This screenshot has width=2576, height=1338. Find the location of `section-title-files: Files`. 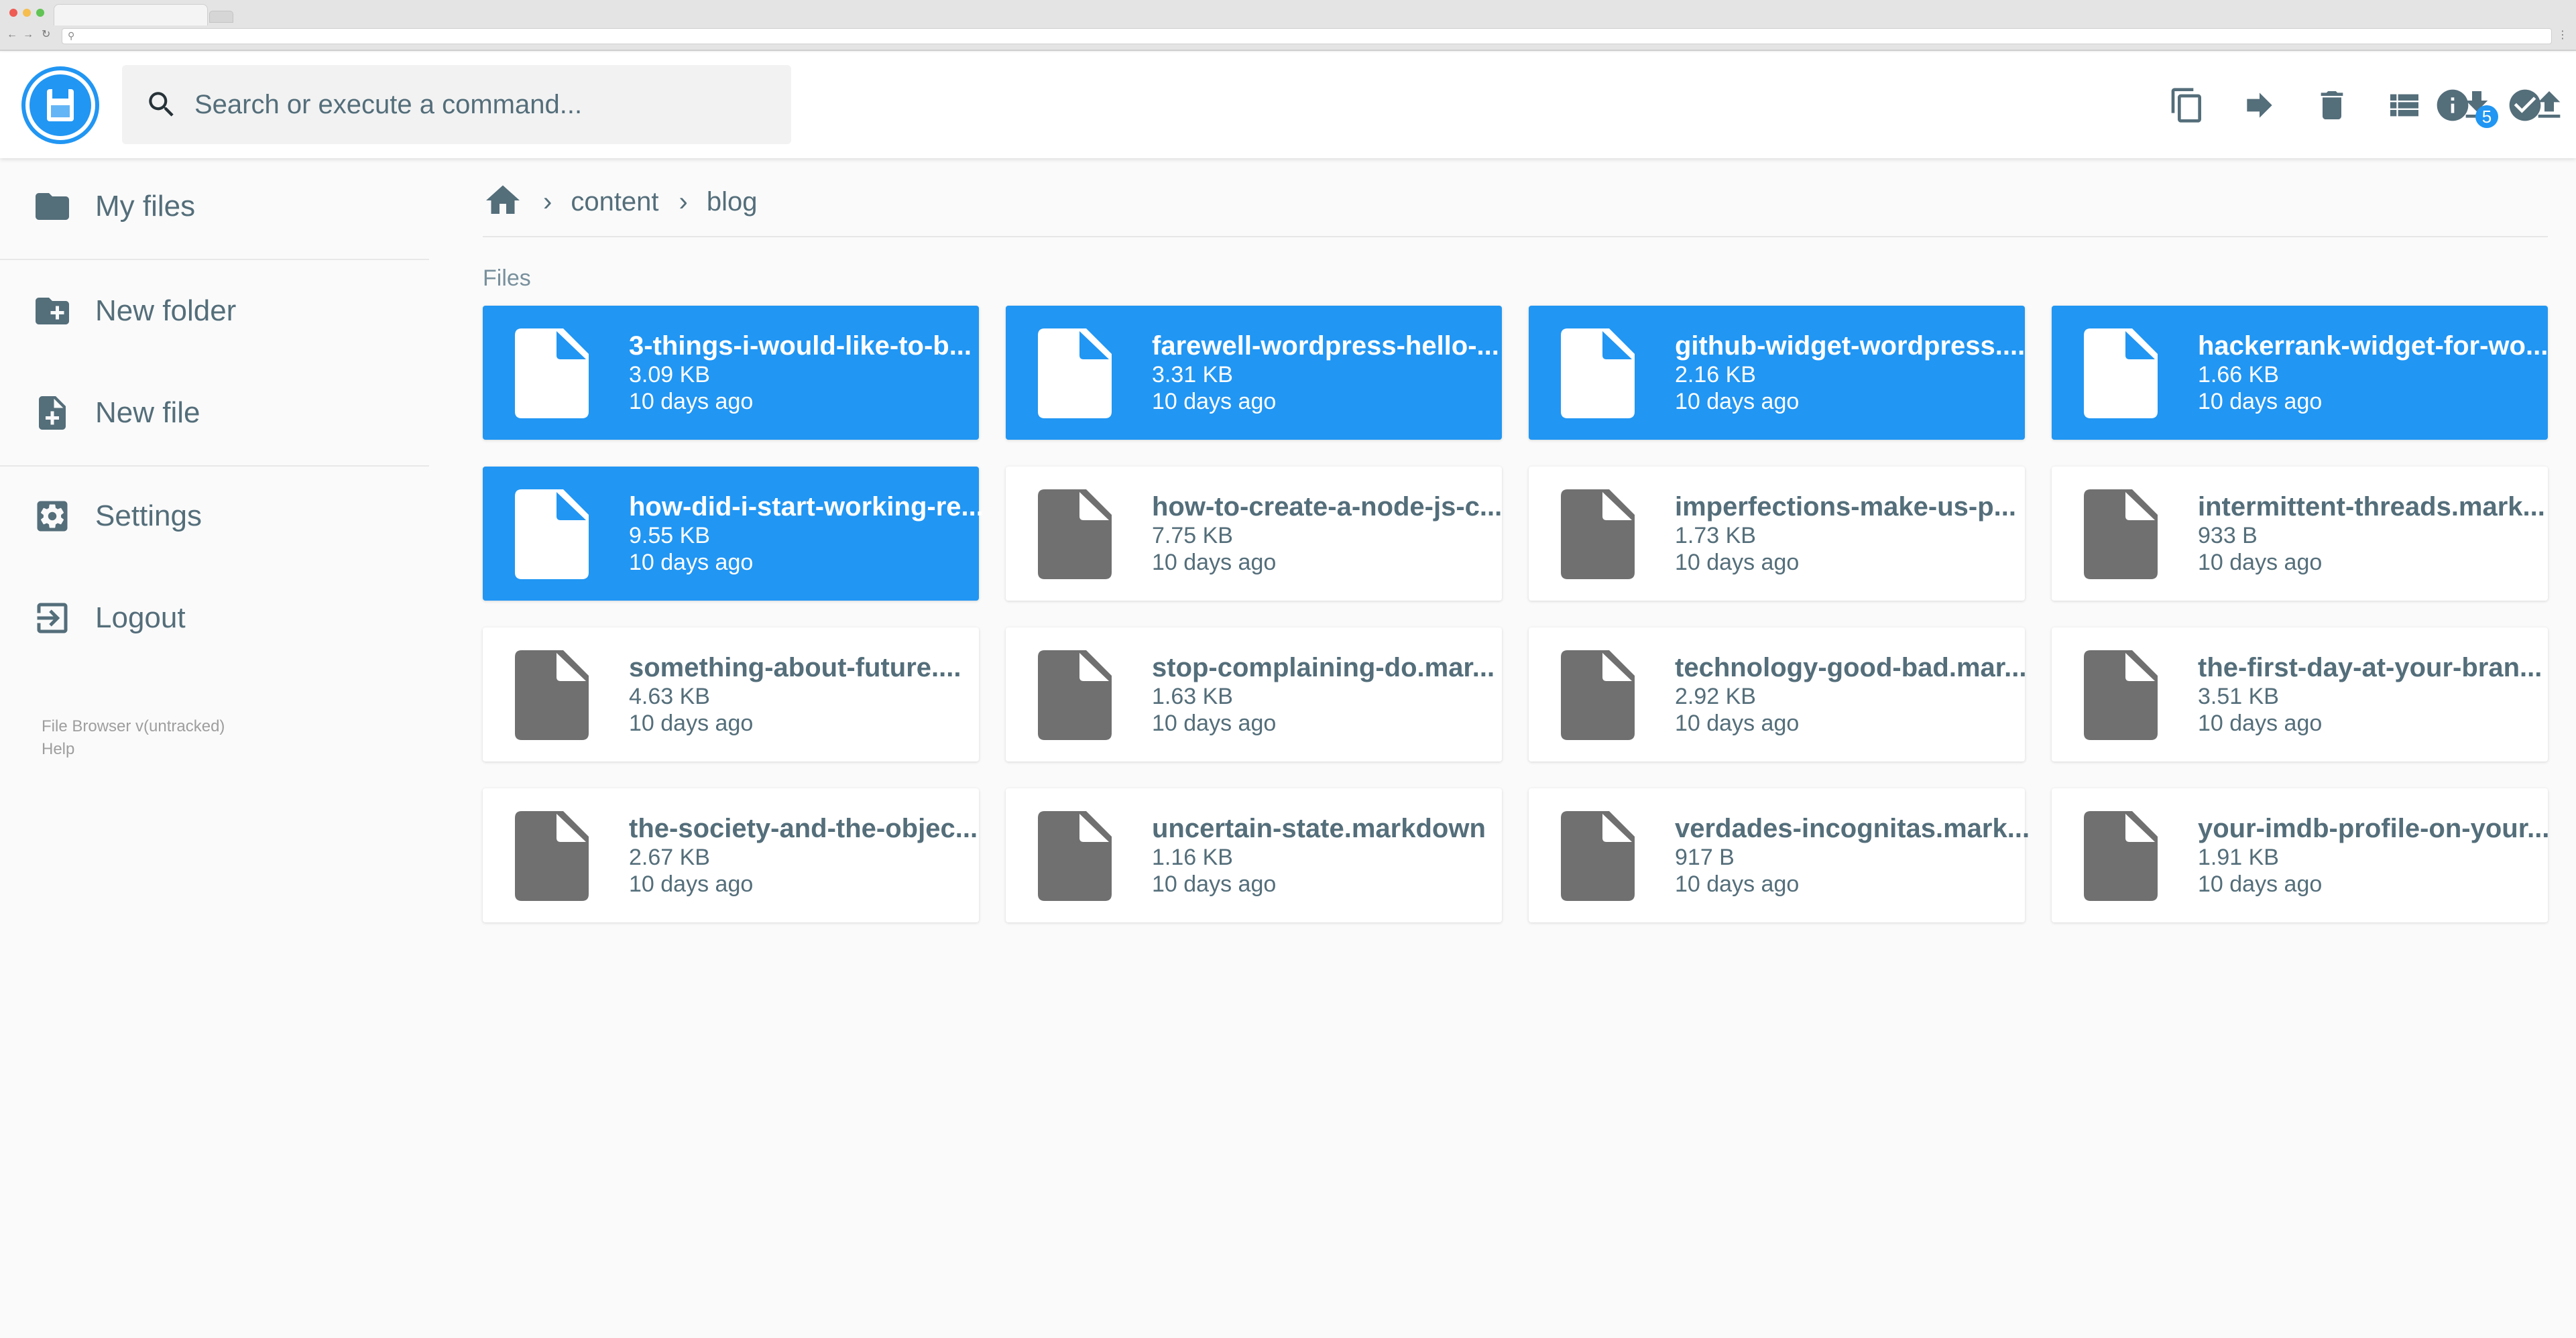

section-title-files: Files is located at coordinates (507, 278).